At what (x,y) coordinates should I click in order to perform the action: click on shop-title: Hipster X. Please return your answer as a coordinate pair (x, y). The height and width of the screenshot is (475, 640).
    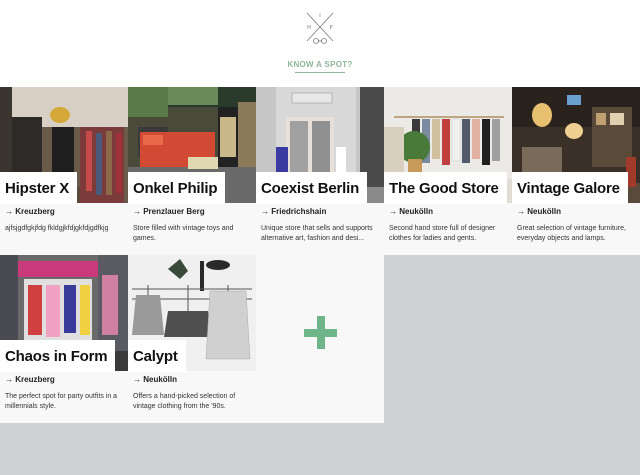
    Looking at the image, I should click on (37, 188).